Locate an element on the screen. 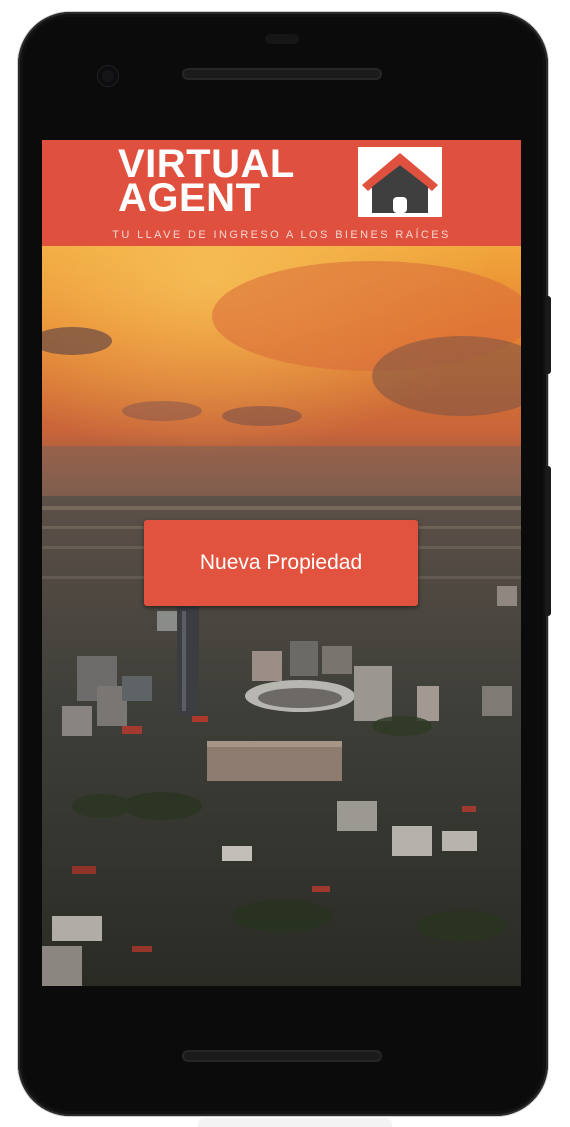  tagline: TU LLAVE DE INGRESO A LOS BIENES RAÍCES is located at coordinates (281, 235).